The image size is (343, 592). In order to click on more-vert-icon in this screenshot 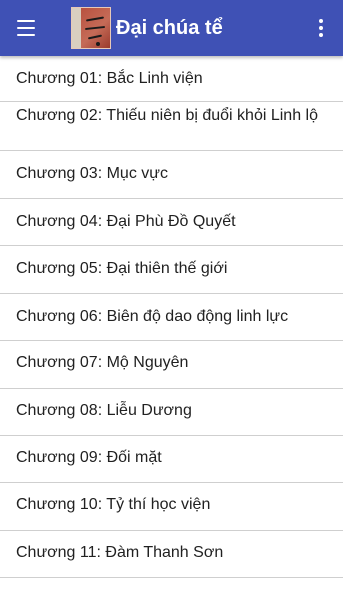, I will do `click(321, 28)`.